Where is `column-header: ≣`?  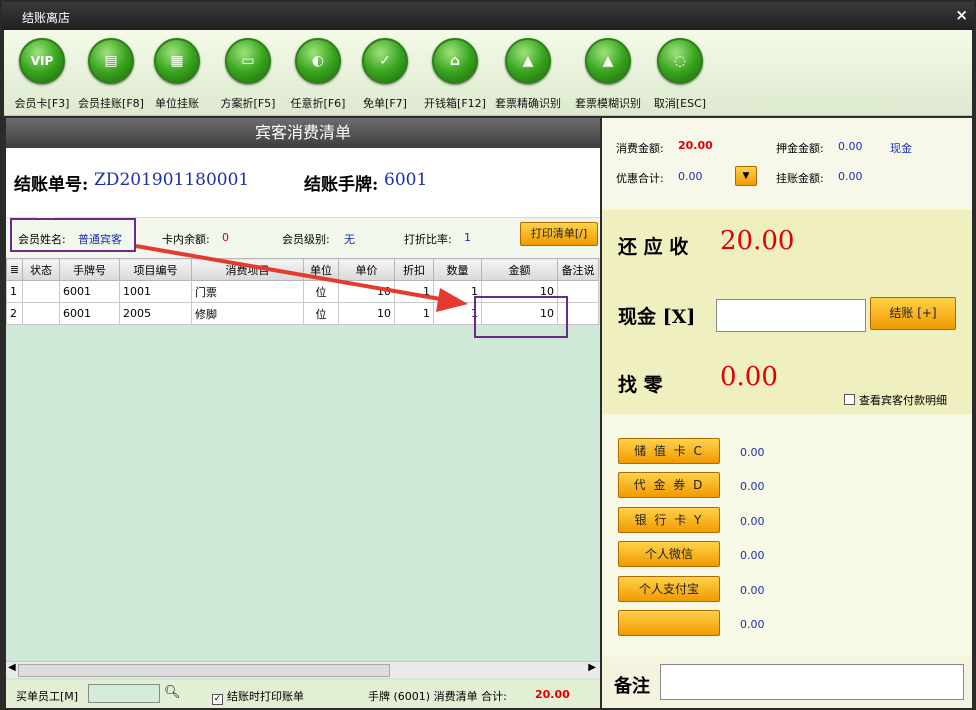 column-header: ≣ is located at coordinates (14, 269).